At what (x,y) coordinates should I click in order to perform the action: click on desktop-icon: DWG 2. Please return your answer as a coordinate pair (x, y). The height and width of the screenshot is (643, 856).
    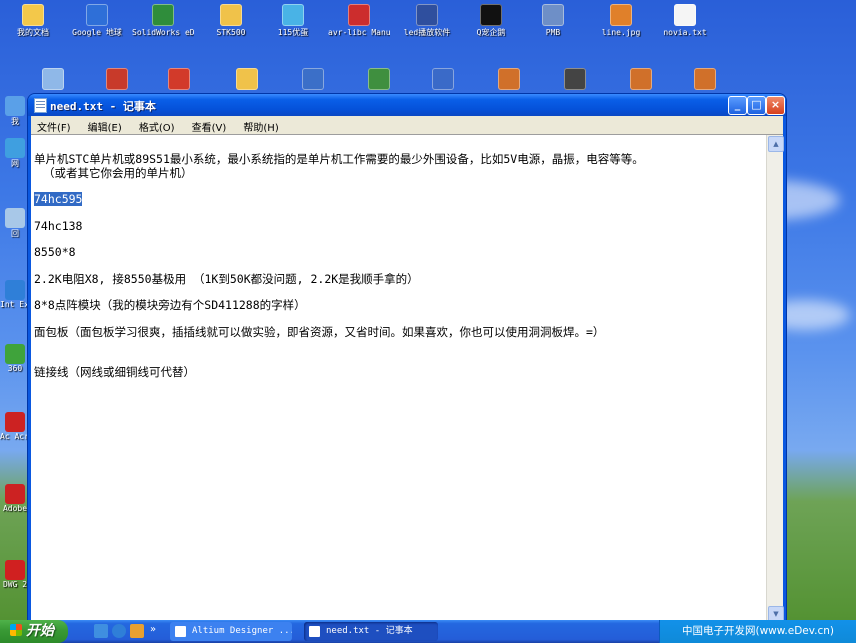
    Looking at the image, I should click on (15, 574).